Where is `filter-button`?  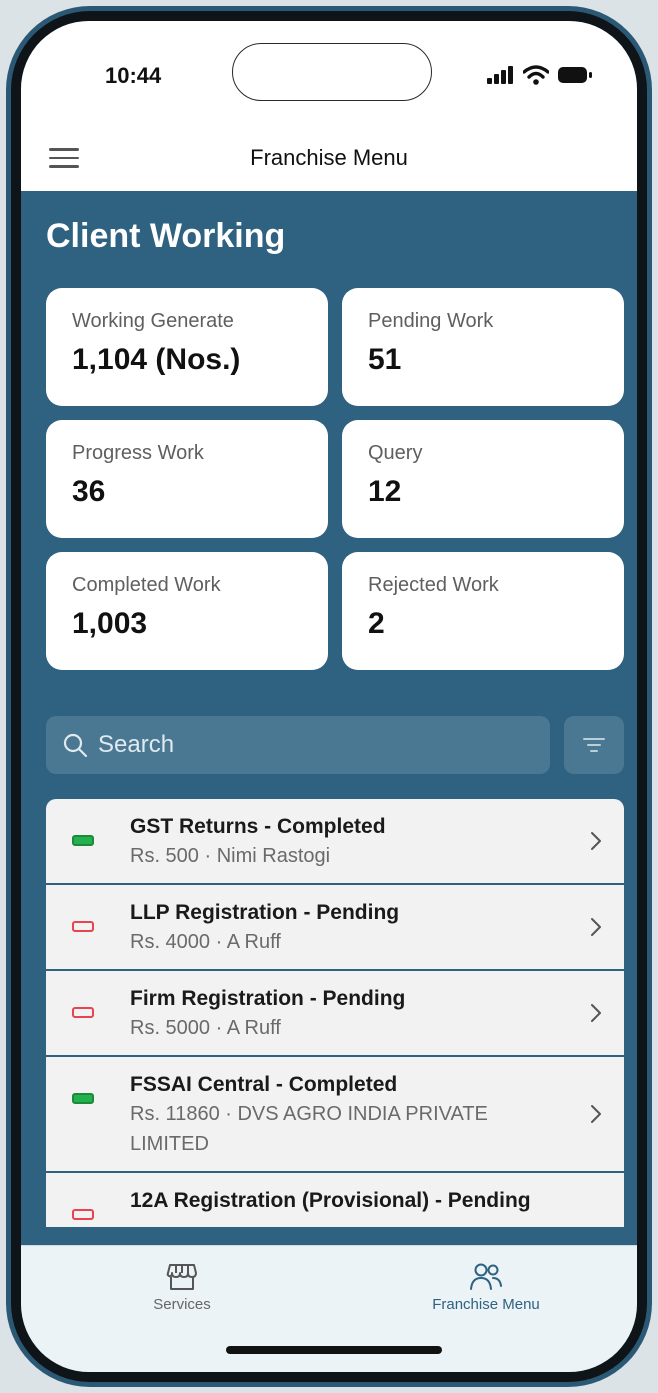
filter-button is located at coordinates (594, 745).